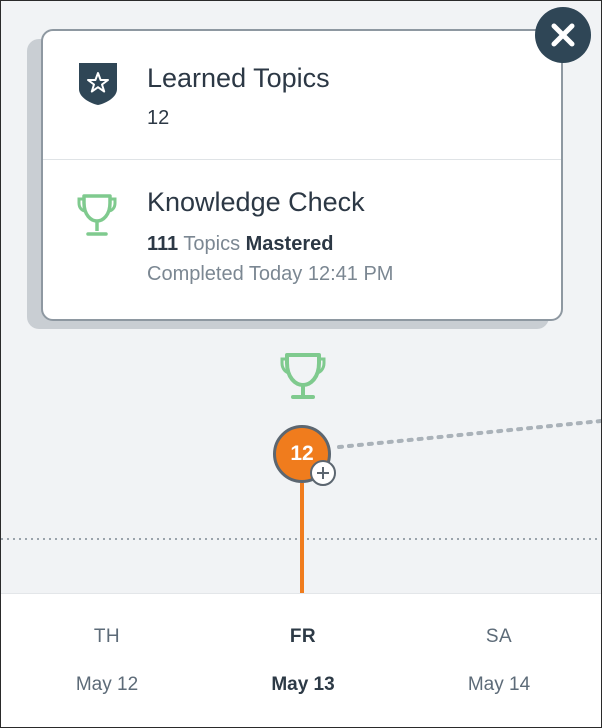  What do you see at coordinates (469, 434) in the screenshot?
I see `trend-dotted-line` at bounding box center [469, 434].